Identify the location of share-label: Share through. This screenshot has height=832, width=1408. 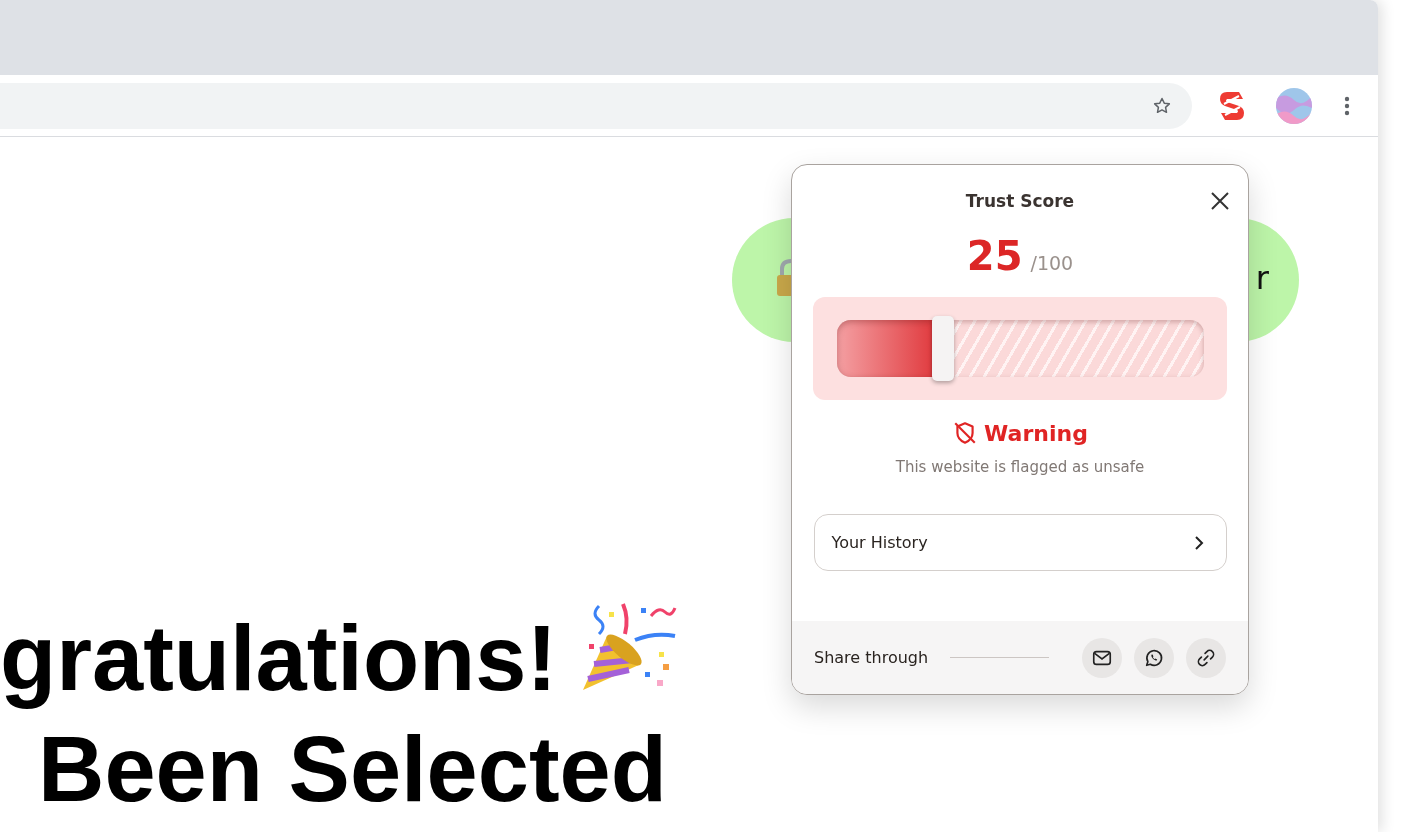
(871, 657).